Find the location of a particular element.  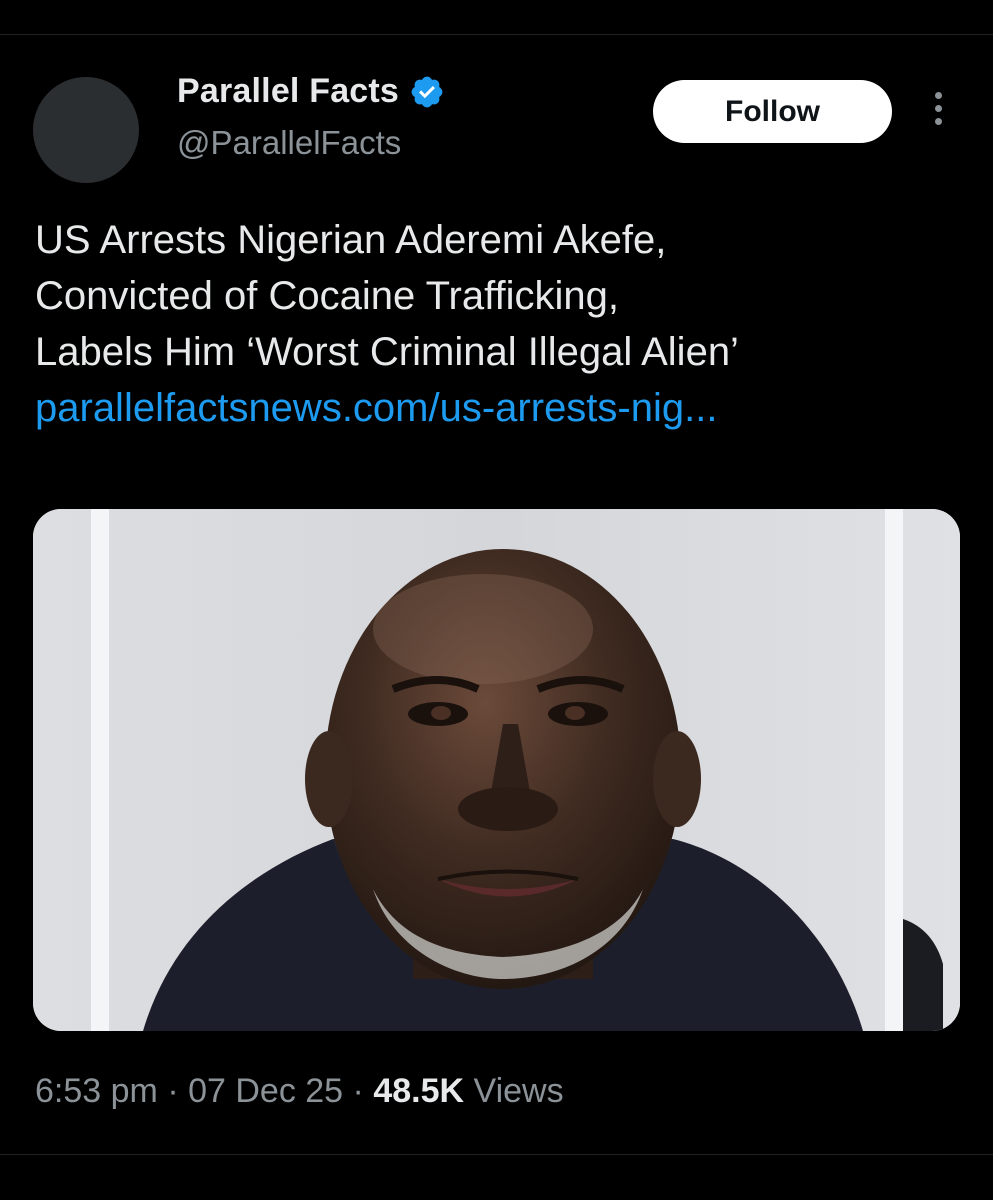

tweet-text-line: US Arrests Nigerian Aderemi Akefe, is located at coordinates (351, 240).